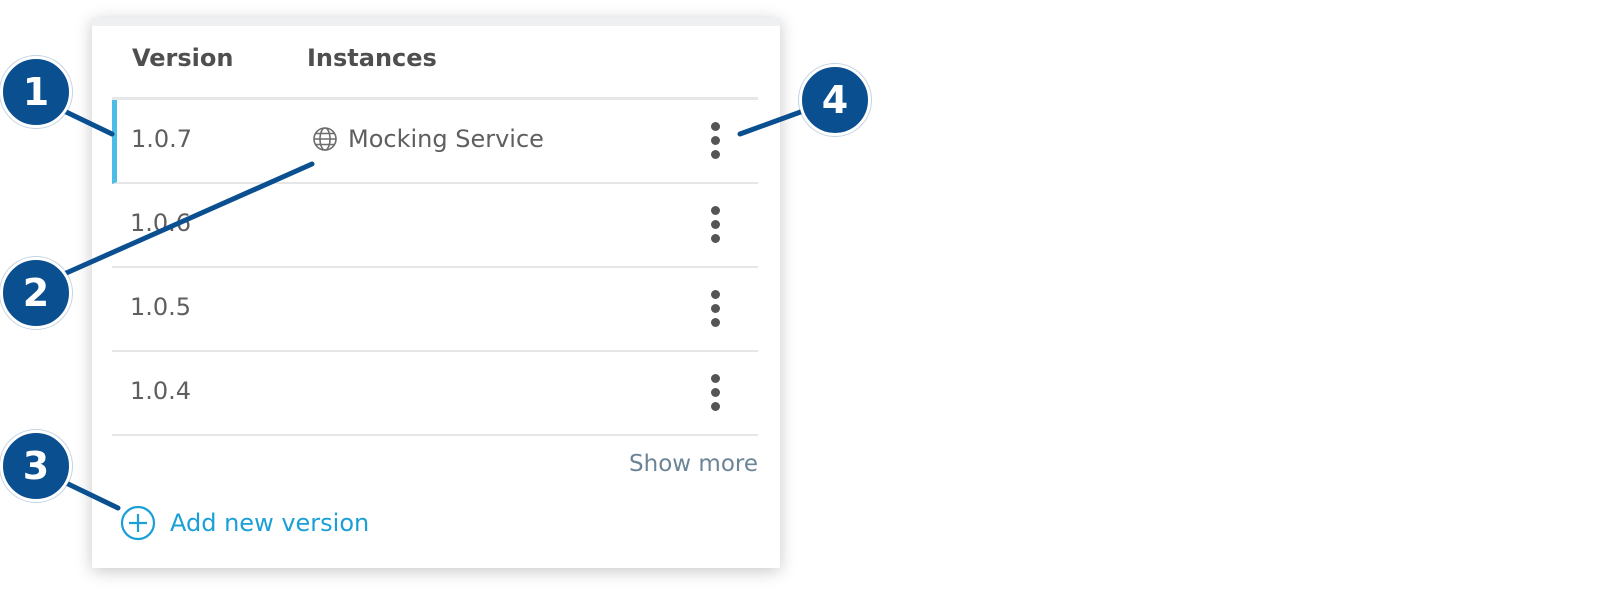 This screenshot has height=606, width=1600. Describe the element at coordinates (36, 466) in the screenshot. I see `callout-badge-3: 3` at that location.